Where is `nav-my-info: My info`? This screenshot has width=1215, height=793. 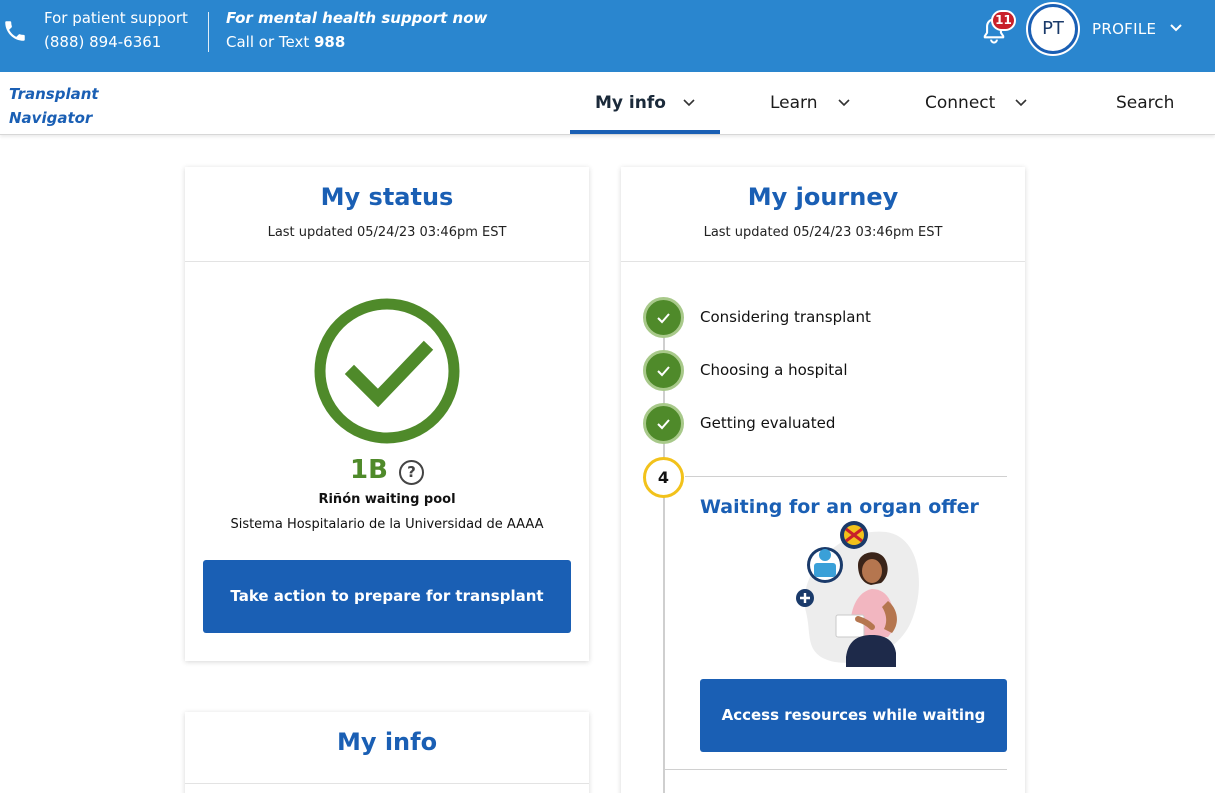 nav-my-info: My info is located at coordinates (645, 103).